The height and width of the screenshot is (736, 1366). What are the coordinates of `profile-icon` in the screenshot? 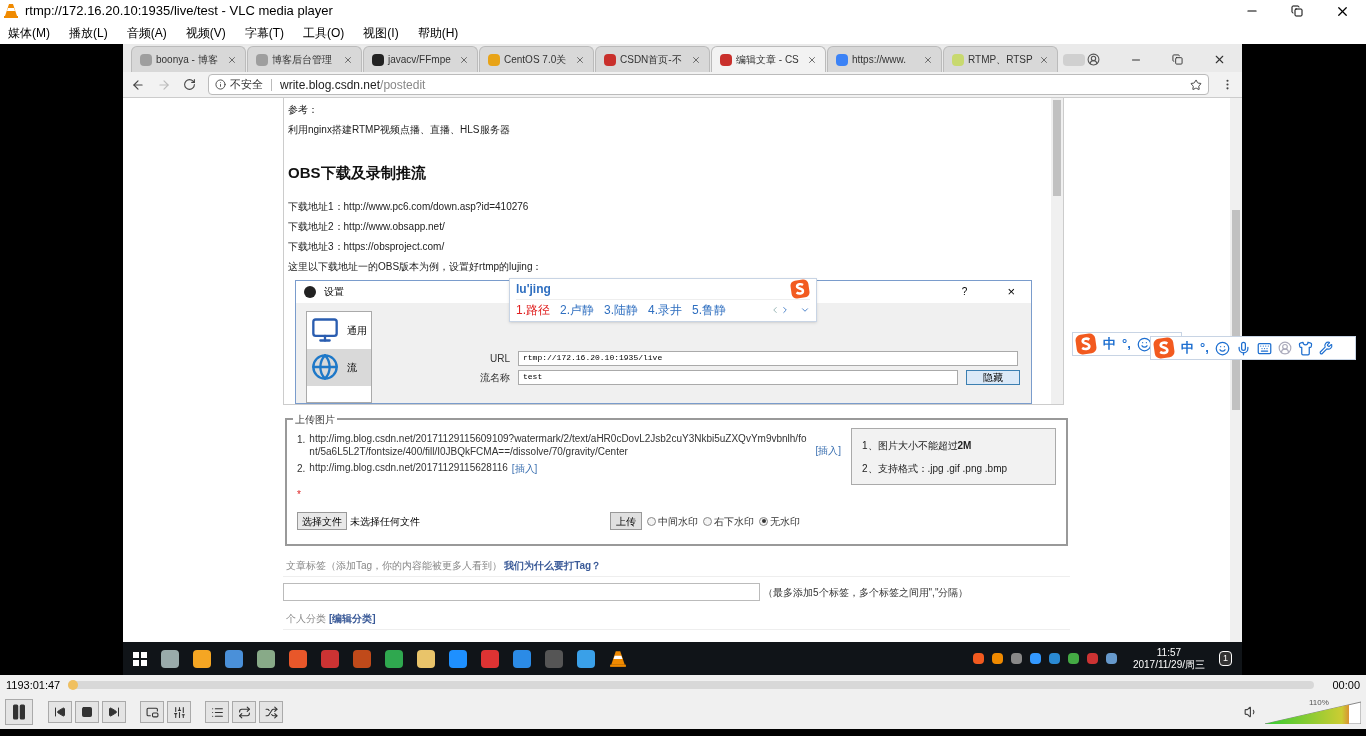 It's located at (1093, 59).